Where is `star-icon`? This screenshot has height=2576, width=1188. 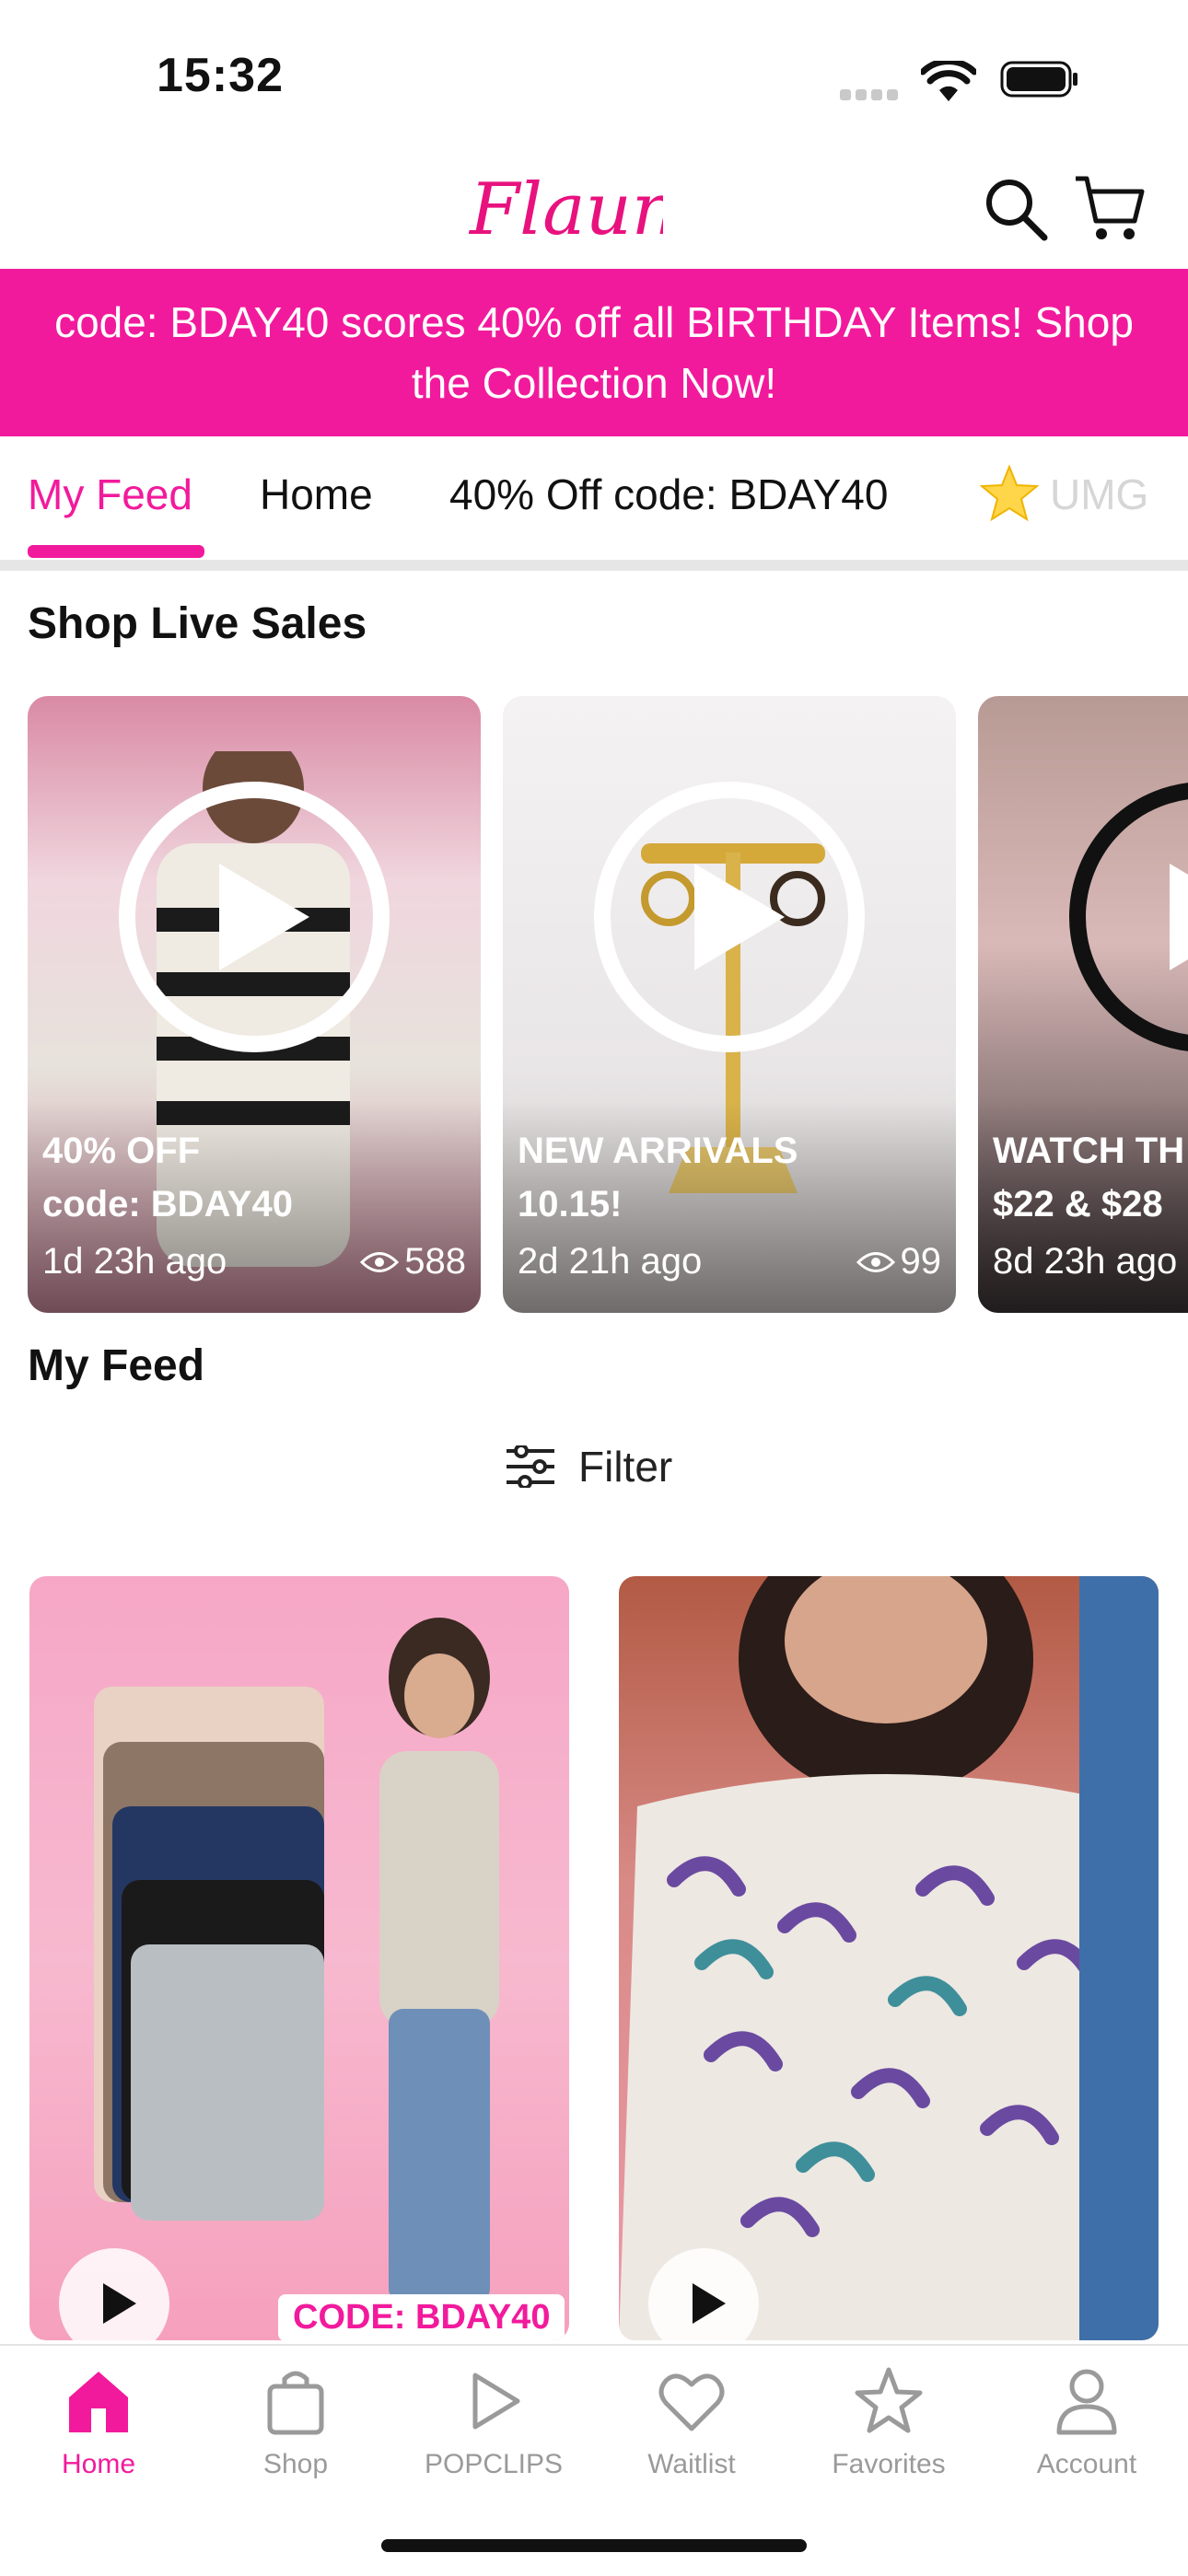 star-icon is located at coordinates (889, 2400).